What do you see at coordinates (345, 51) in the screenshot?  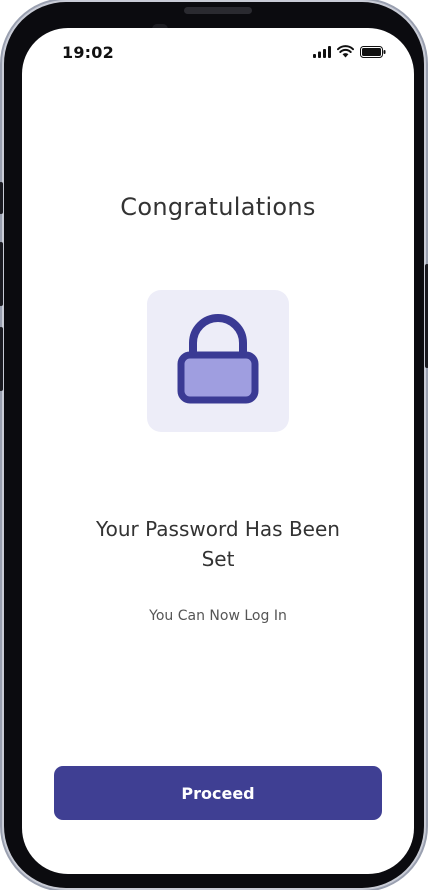 I see `wifi-icon` at bounding box center [345, 51].